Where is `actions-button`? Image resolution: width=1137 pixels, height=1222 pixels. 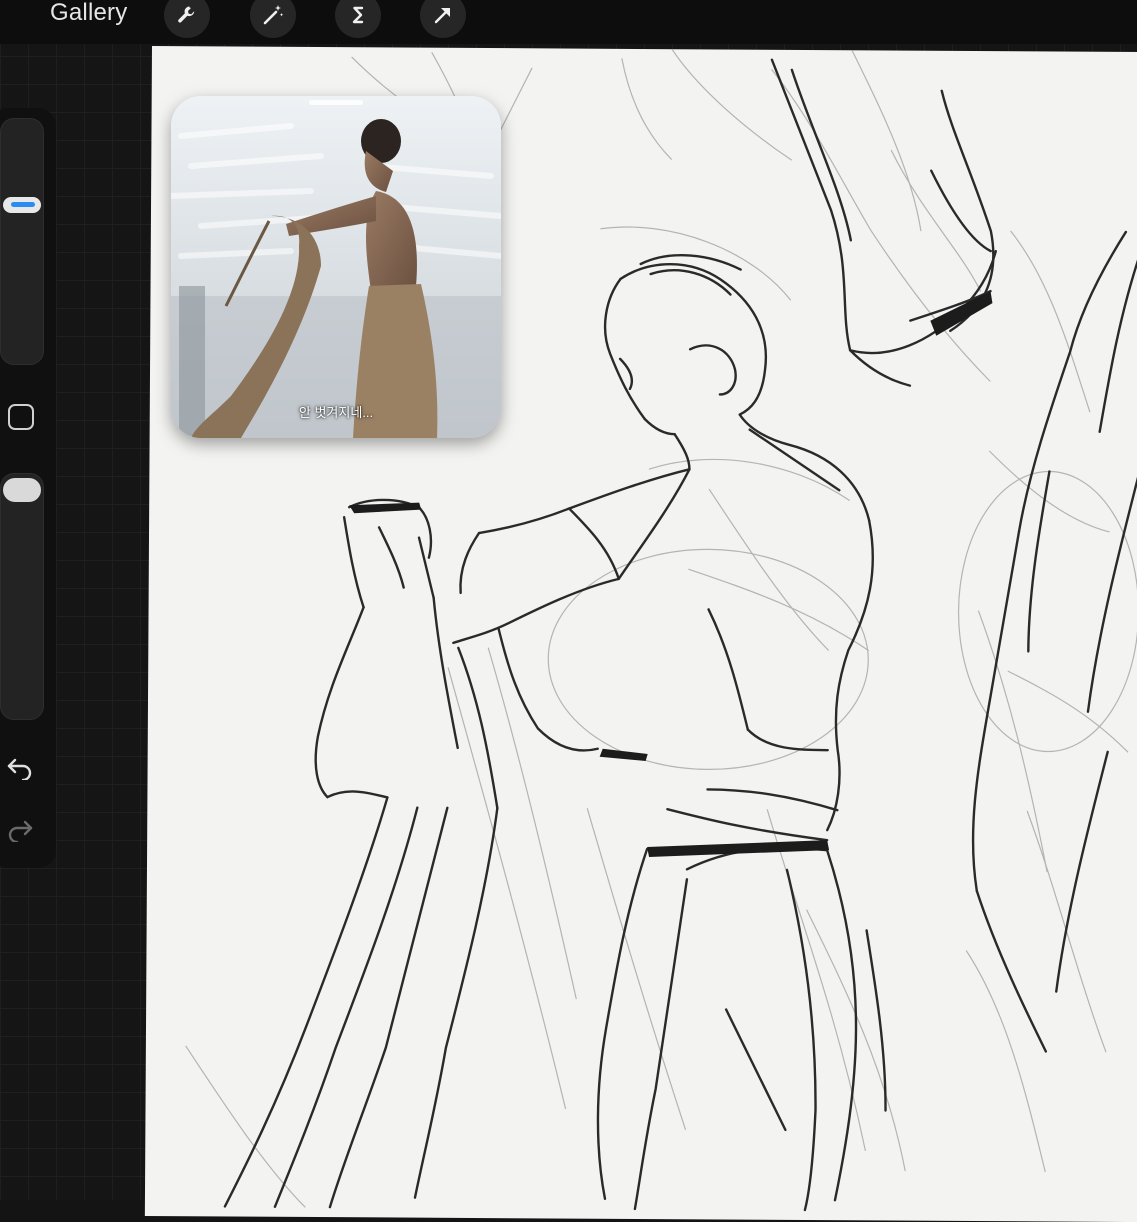 actions-button is located at coordinates (187, 19).